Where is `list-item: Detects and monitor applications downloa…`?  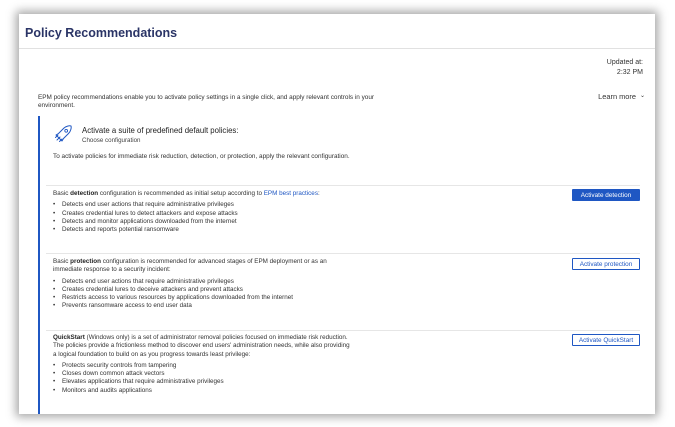
list-item: Detects and monitor applications downloa… is located at coordinates (203, 222).